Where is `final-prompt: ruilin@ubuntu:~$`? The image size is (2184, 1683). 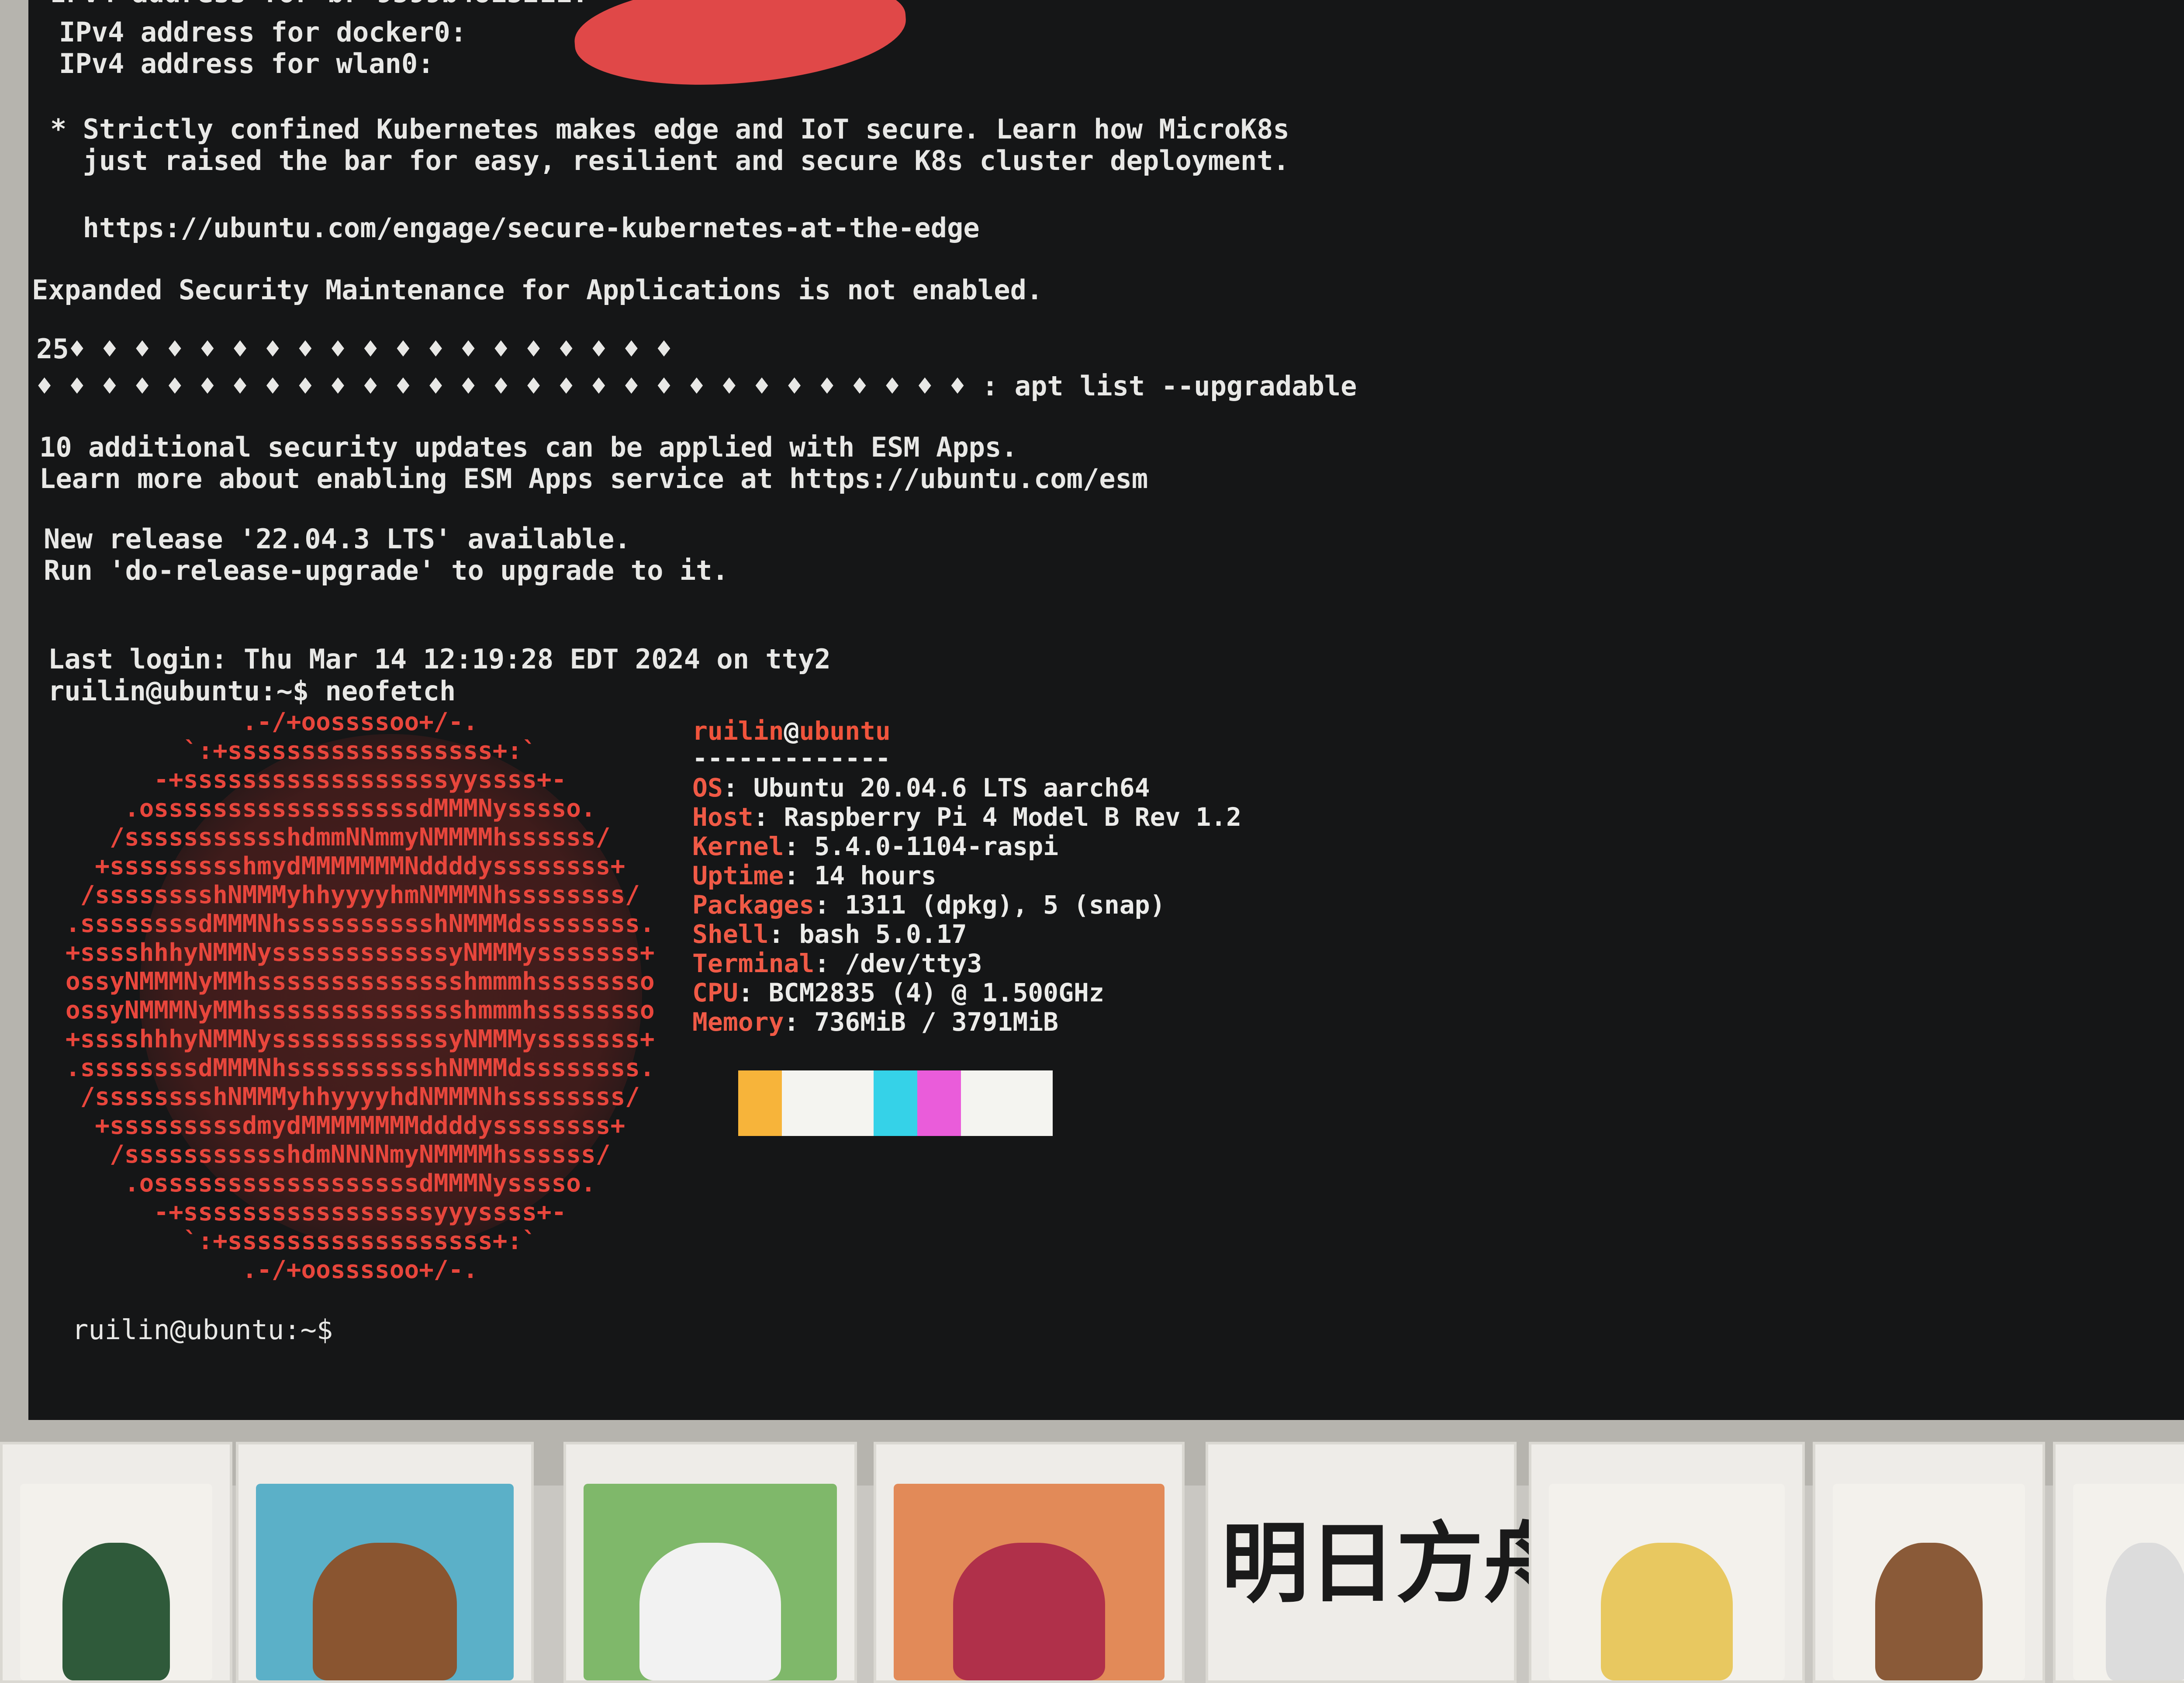
final-prompt: ruilin@ubuntu:~$ is located at coordinates (202, 1330).